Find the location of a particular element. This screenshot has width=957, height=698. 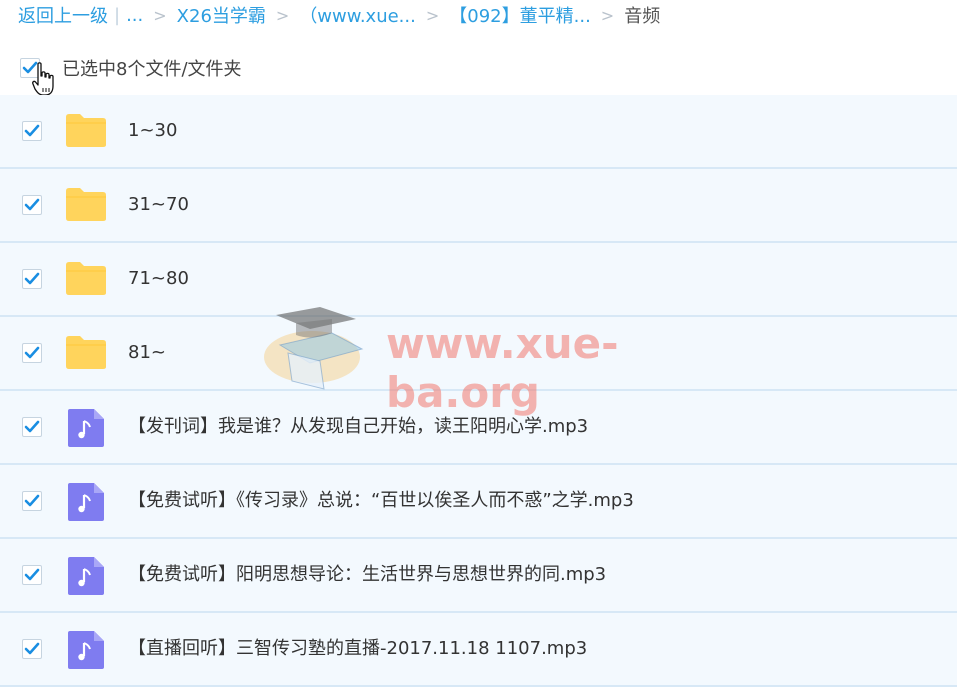

file-row: 1~30 is located at coordinates (478, 132).